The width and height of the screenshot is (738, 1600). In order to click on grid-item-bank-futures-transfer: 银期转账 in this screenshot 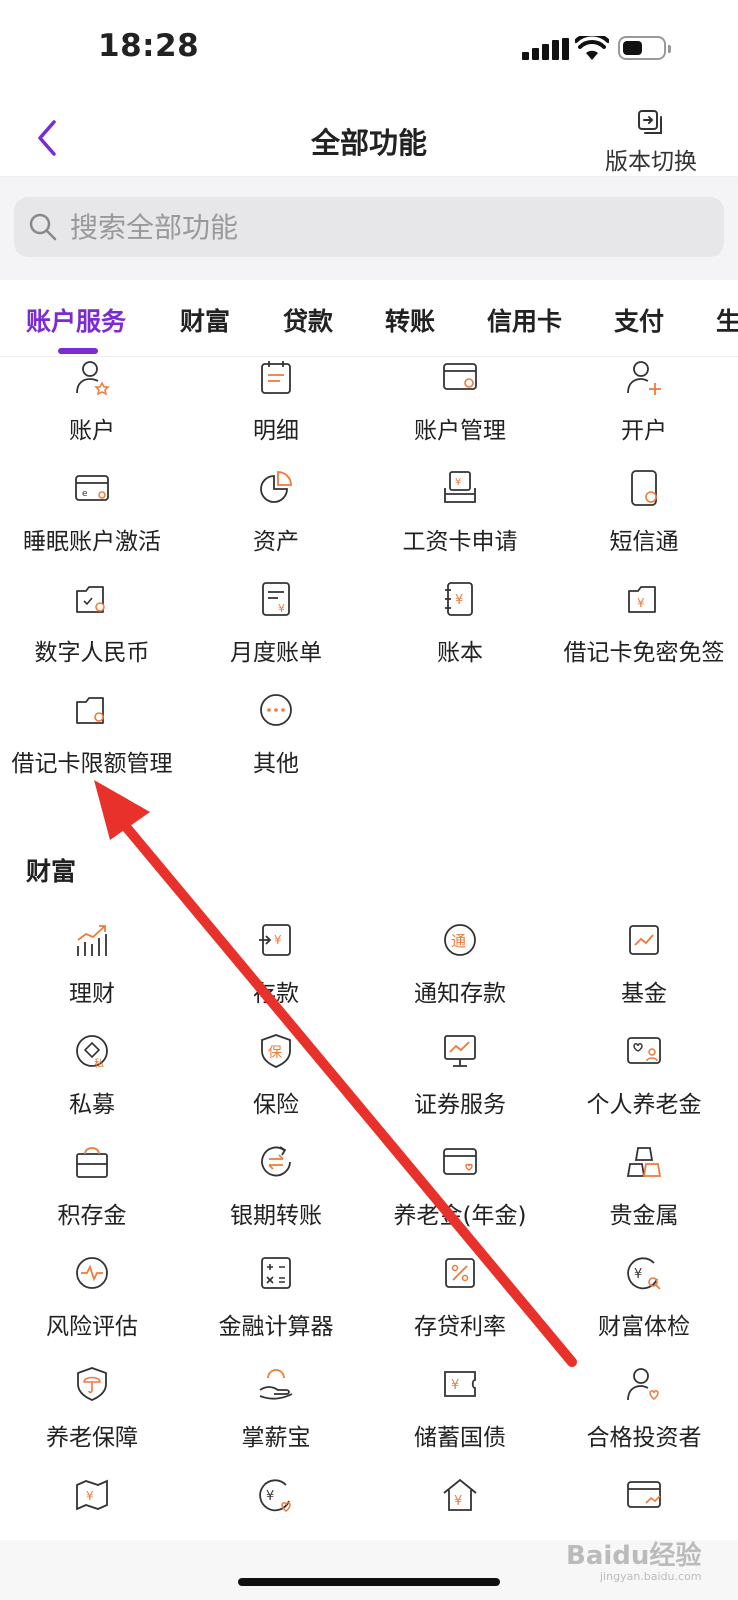, I will do `click(276, 1186)`.